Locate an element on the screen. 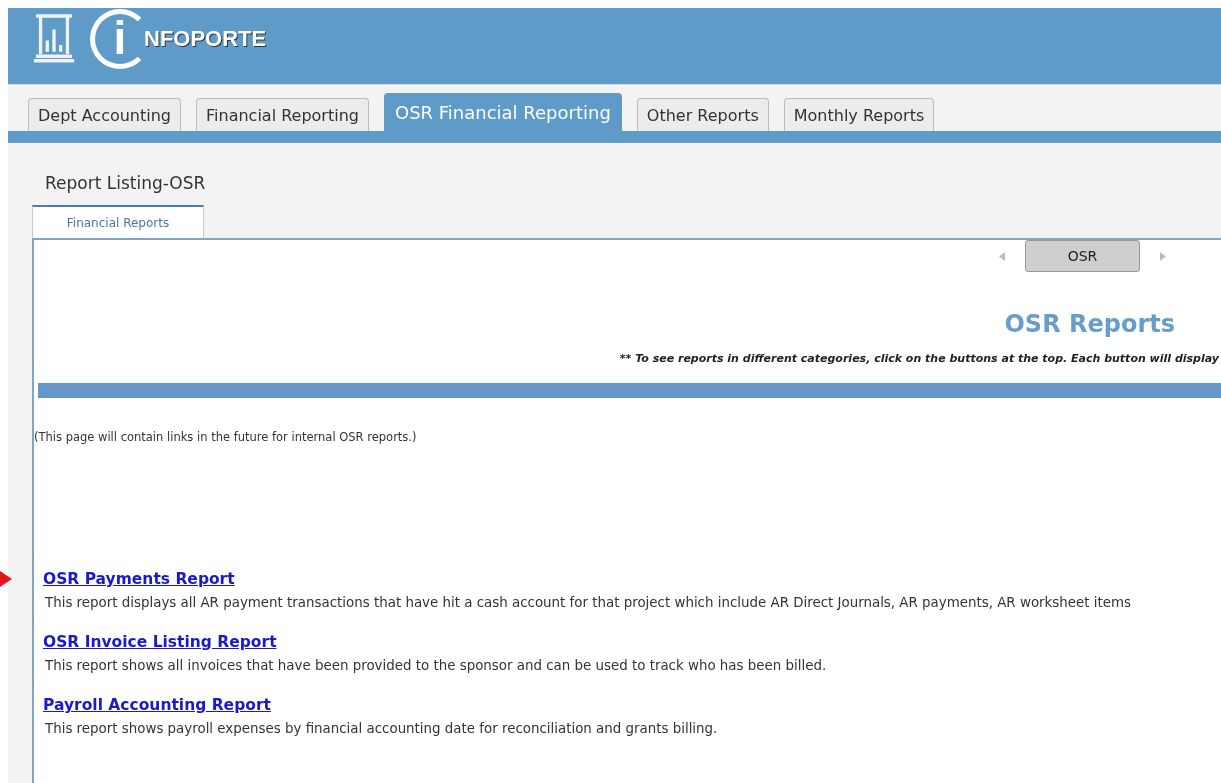 The image size is (1221, 783). nav-tab: Other Reports is located at coordinates (702, 114).